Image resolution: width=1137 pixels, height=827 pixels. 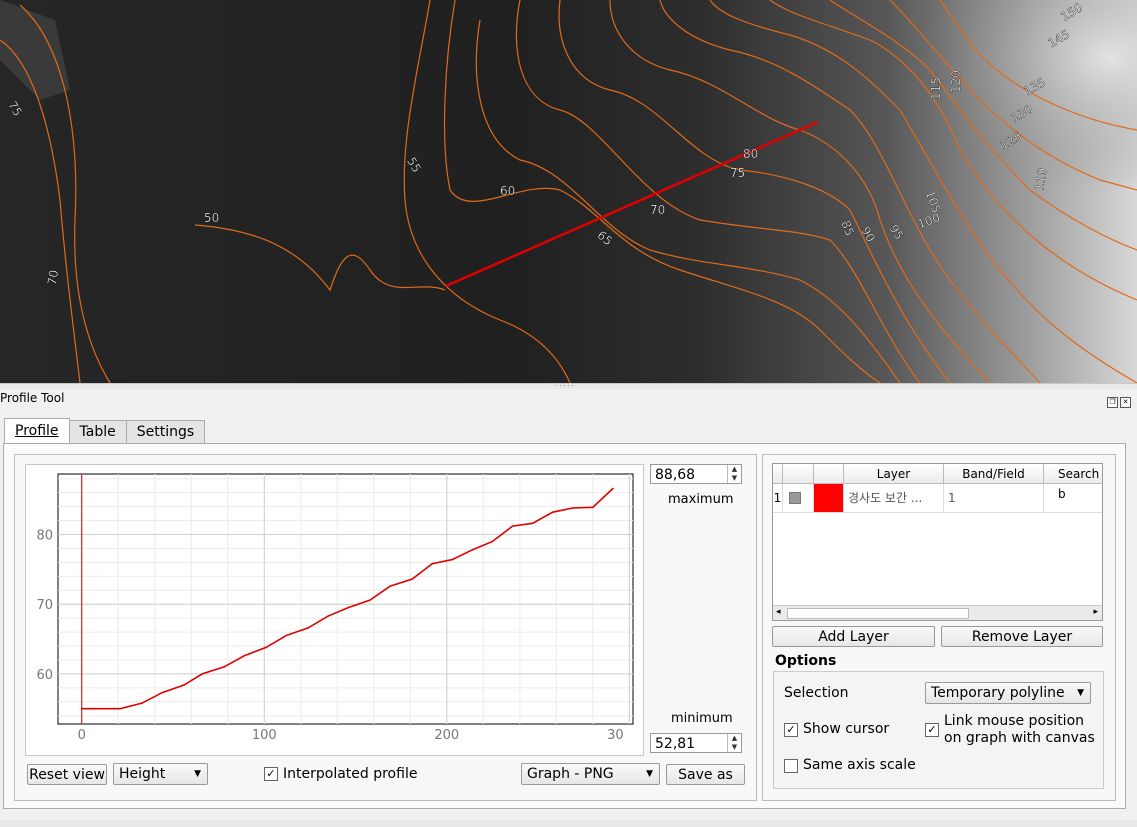 What do you see at coordinates (853, 636) in the screenshot?
I see `add-layer-button: Add Layer` at bounding box center [853, 636].